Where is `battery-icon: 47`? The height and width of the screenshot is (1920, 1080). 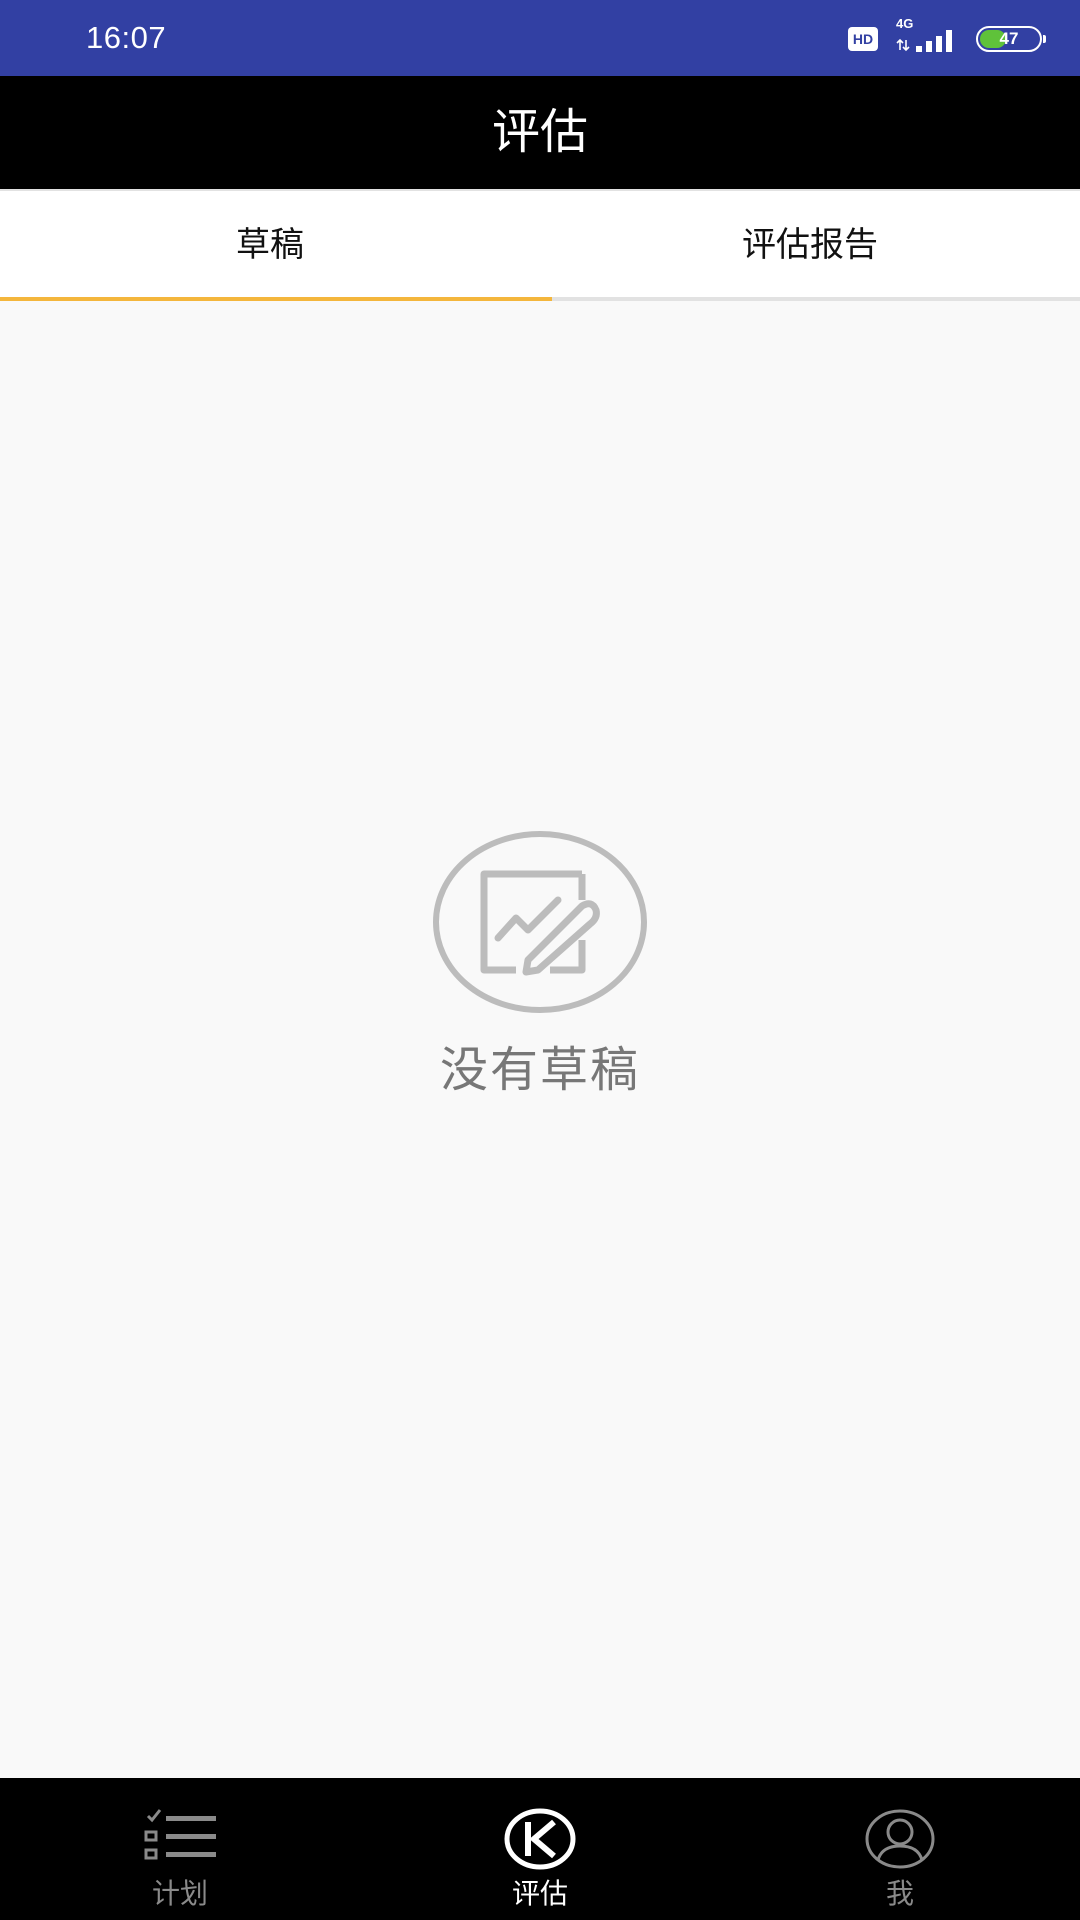 battery-icon: 47 is located at coordinates (1011, 39).